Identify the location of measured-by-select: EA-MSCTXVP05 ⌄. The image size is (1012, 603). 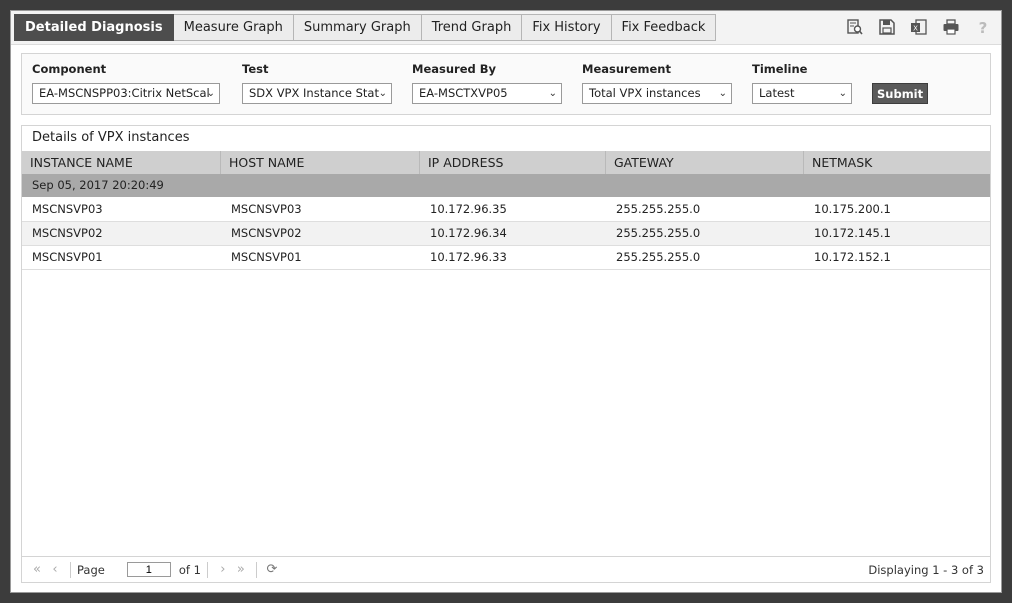
(487, 93).